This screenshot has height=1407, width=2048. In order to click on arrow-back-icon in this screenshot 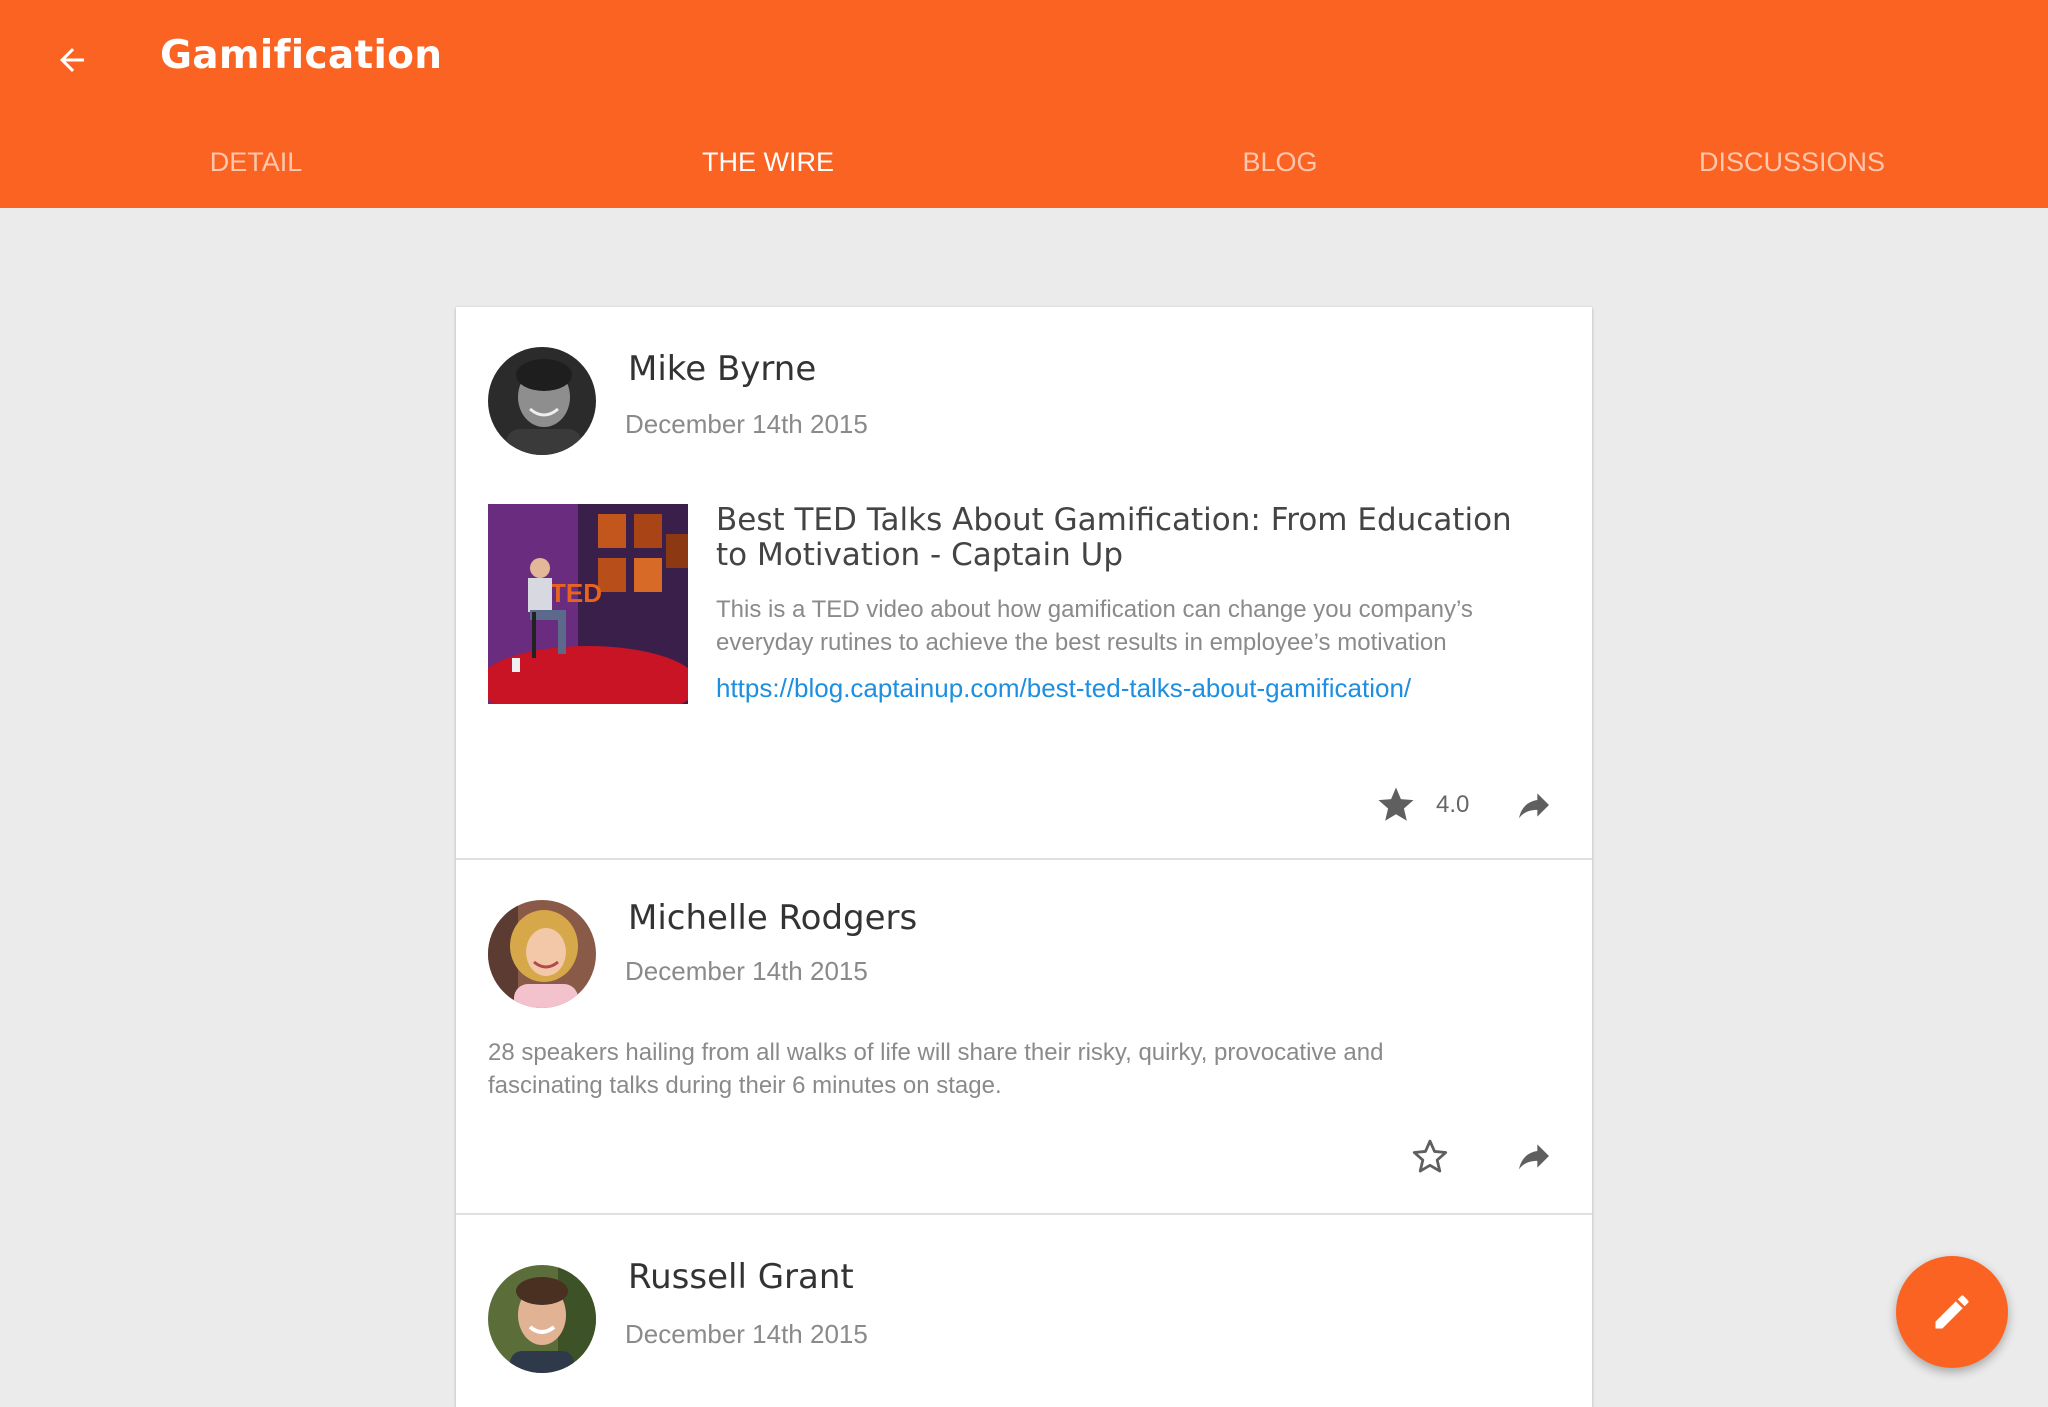, I will do `click(72, 60)`.